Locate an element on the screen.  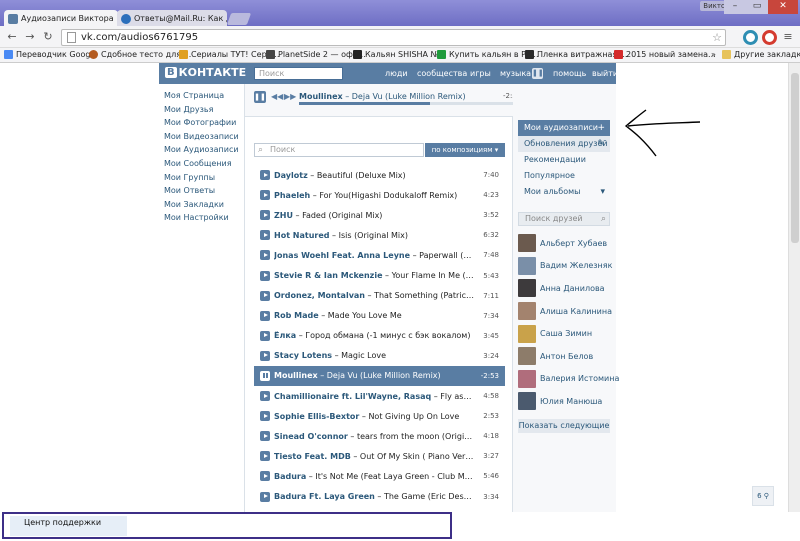
bookmark-star-icon: ☆ is located at coordinates (717, 37).